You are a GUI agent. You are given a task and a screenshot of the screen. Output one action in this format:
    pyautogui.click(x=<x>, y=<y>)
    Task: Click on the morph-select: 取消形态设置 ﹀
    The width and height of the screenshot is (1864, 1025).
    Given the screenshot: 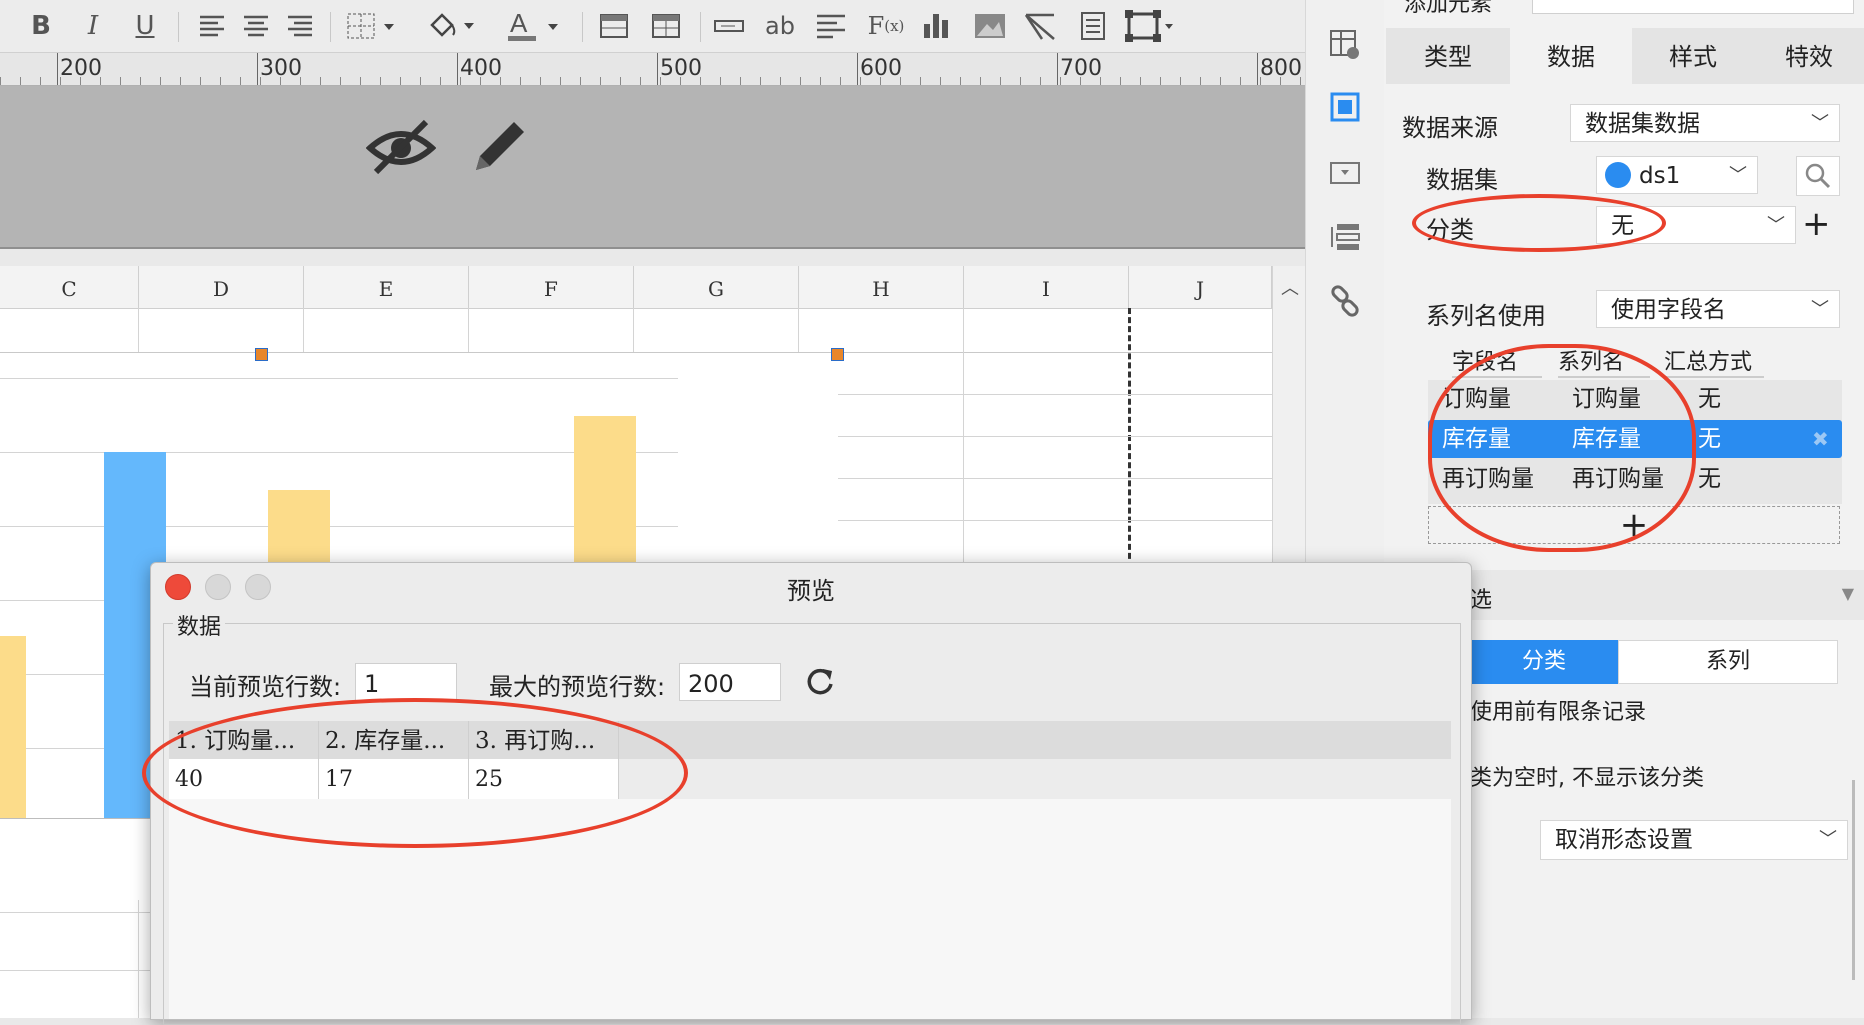 What is the action you would take?
    pyautogui.click(x=1694, y=840)
    